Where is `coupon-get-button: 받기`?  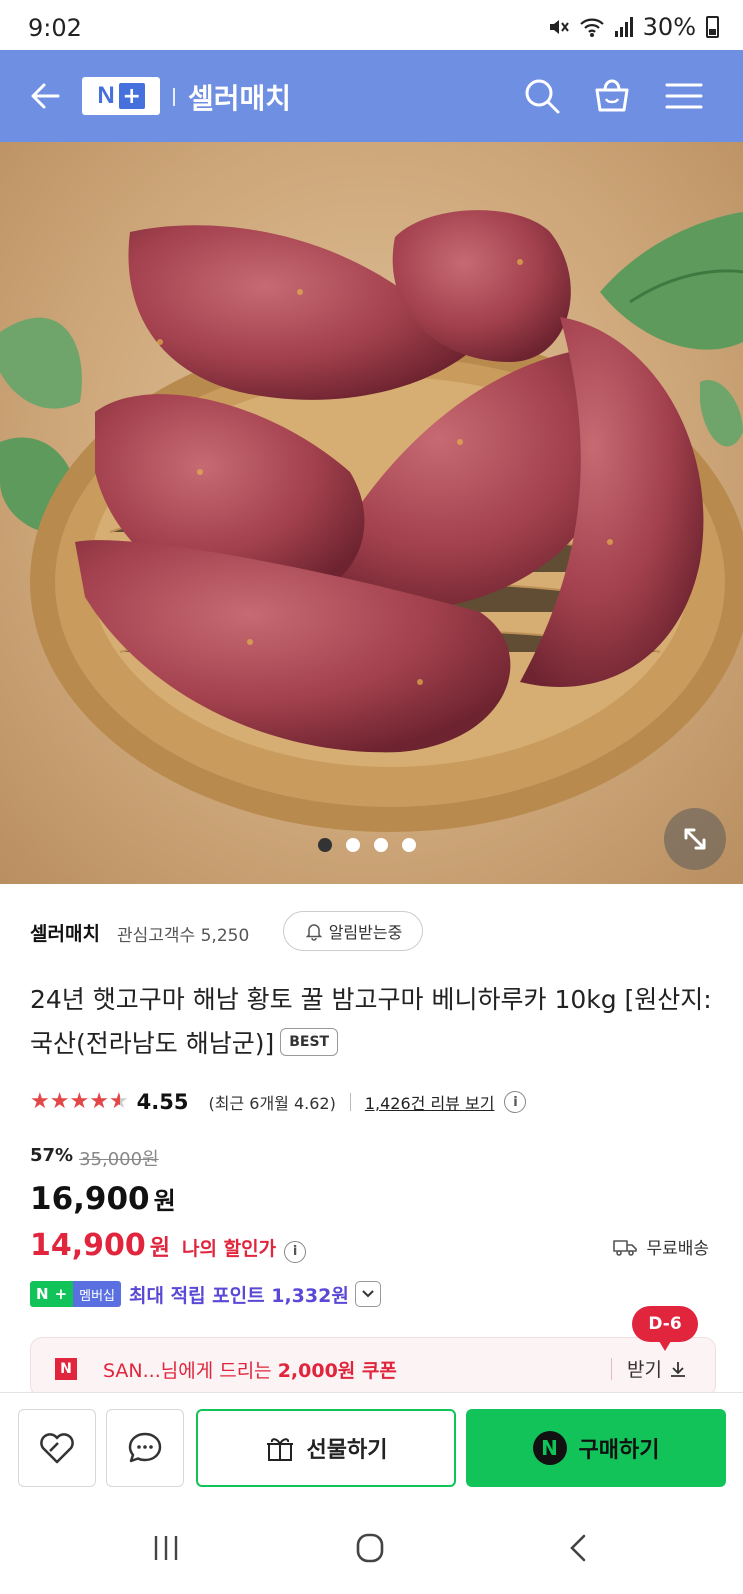
coupon-get-button: 받기 is located at coordinates (657, 1368).